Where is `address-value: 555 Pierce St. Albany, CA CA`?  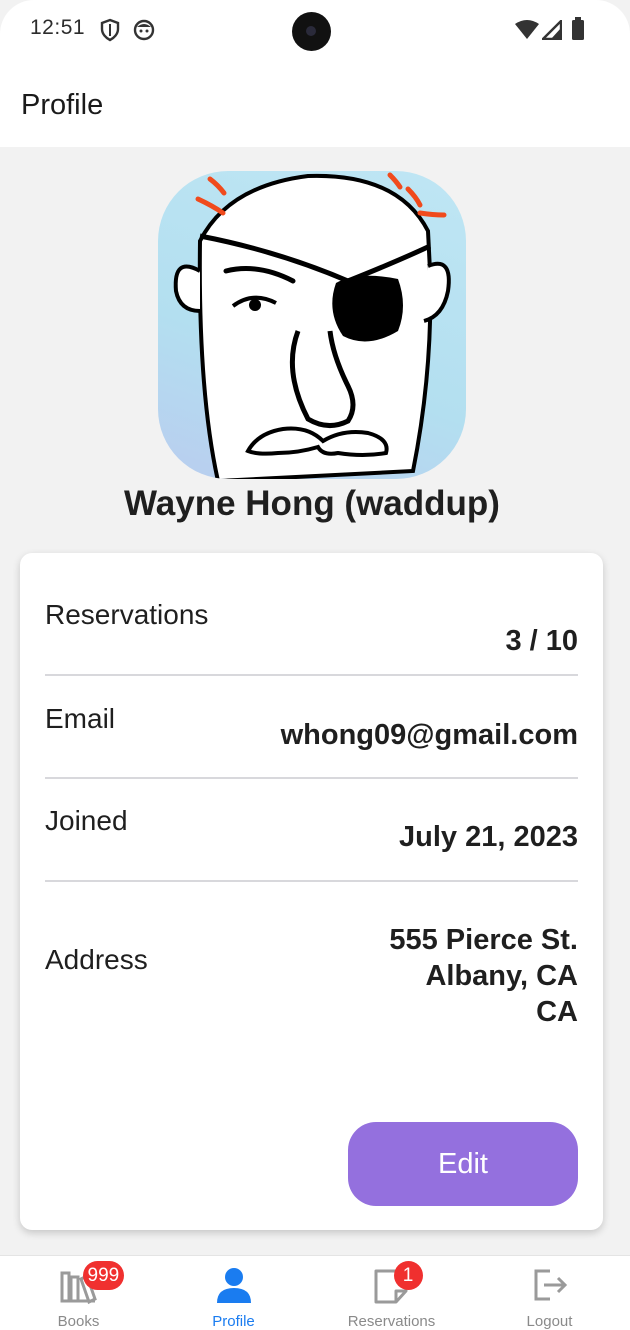
address-value: 555 Pierce St. Albany, CA CA is located at coordinates (483, 976).